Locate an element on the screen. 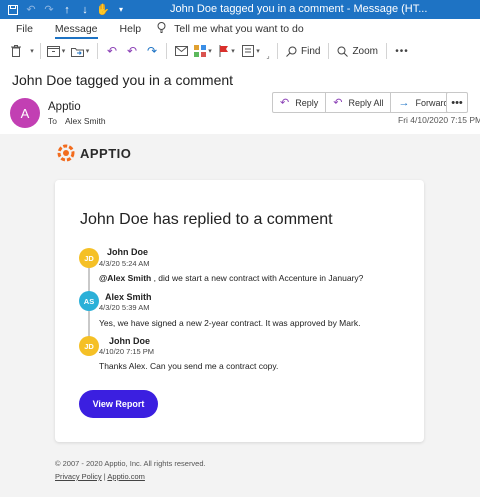  dialog-launcher: ⌟ is located at coordinates (268, 51).